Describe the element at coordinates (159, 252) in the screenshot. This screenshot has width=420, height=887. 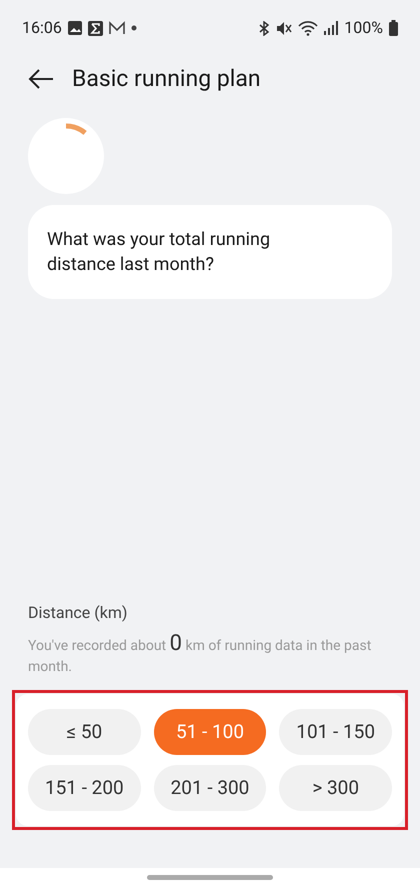
I see `question-text: What was your total running distance last month?` at that location.